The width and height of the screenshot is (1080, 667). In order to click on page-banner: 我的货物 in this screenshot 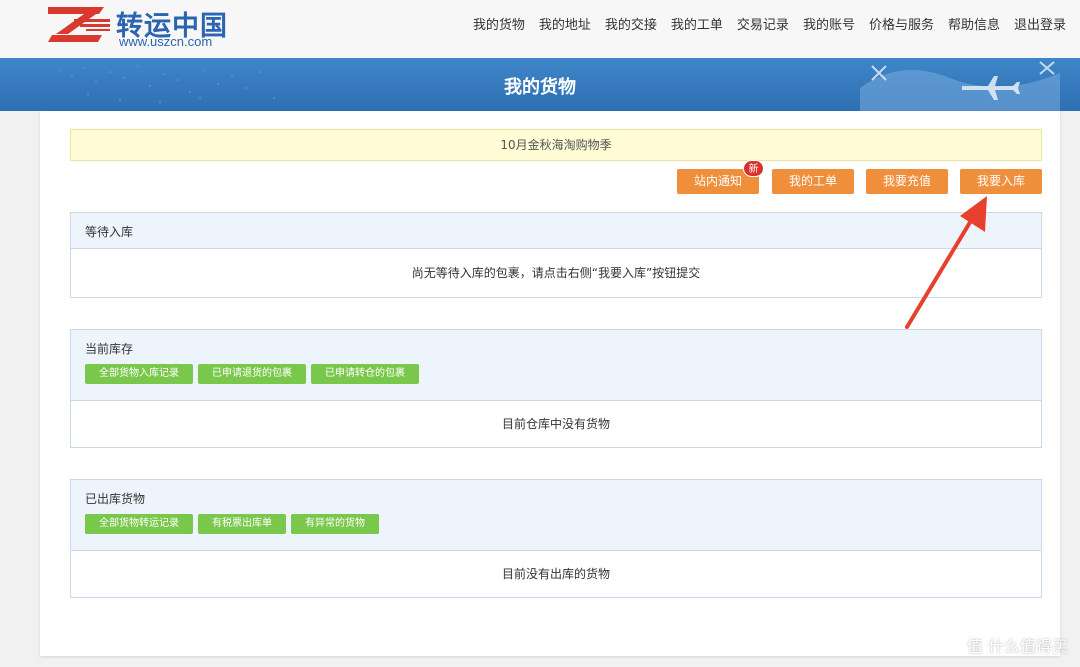, I will do `click(540, 84)`.